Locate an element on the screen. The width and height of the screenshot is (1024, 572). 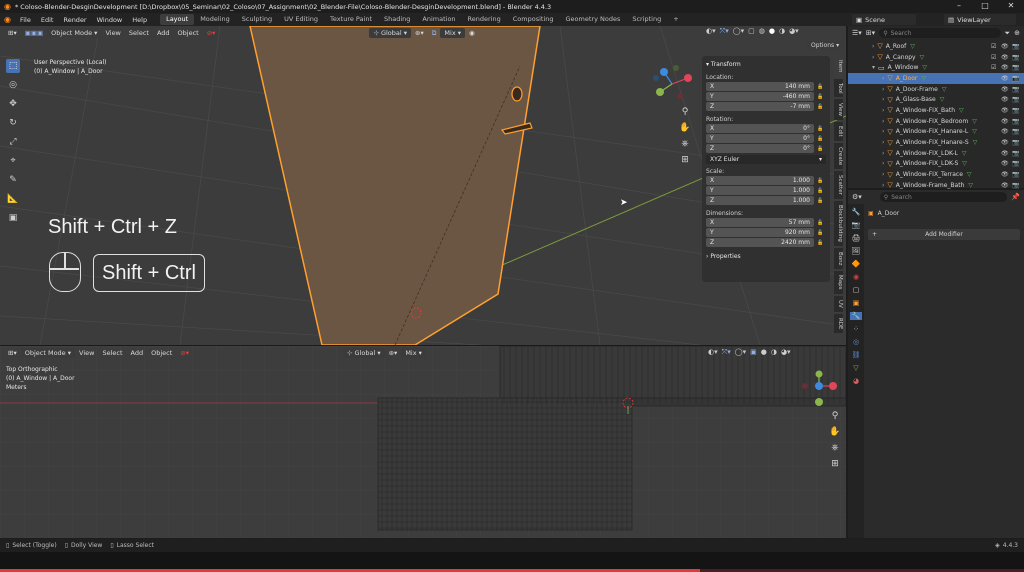
tab-rendering: Rendering is located at coordinates (484, 19).